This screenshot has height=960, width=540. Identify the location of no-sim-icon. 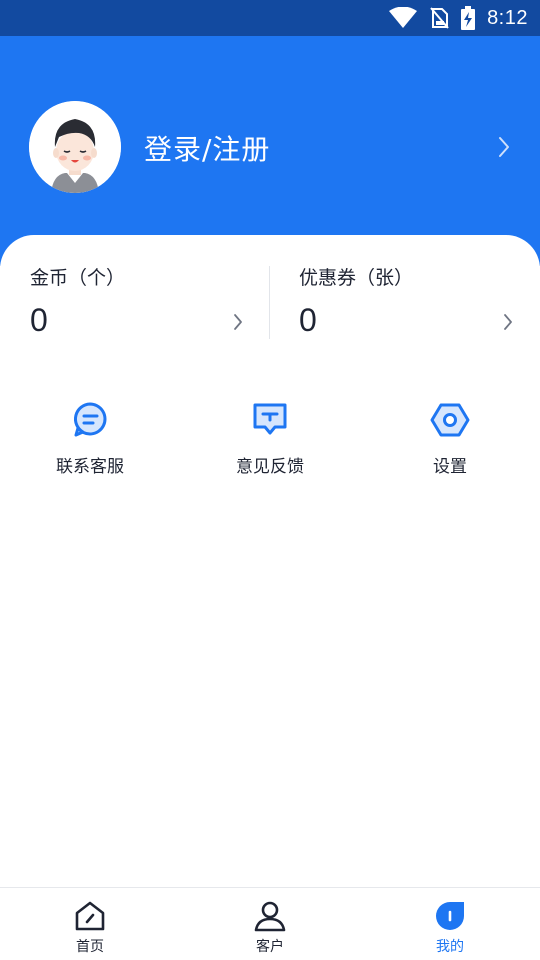
(439, 18).